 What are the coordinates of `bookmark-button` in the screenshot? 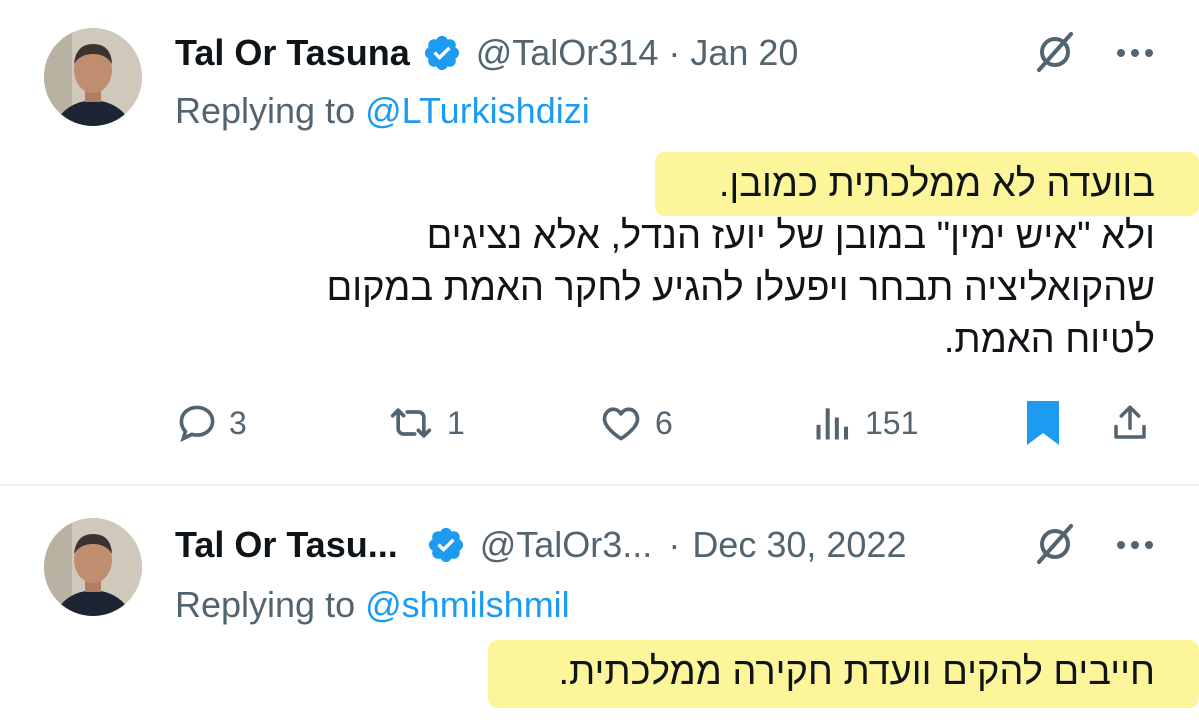 It's located at (1043, 423).